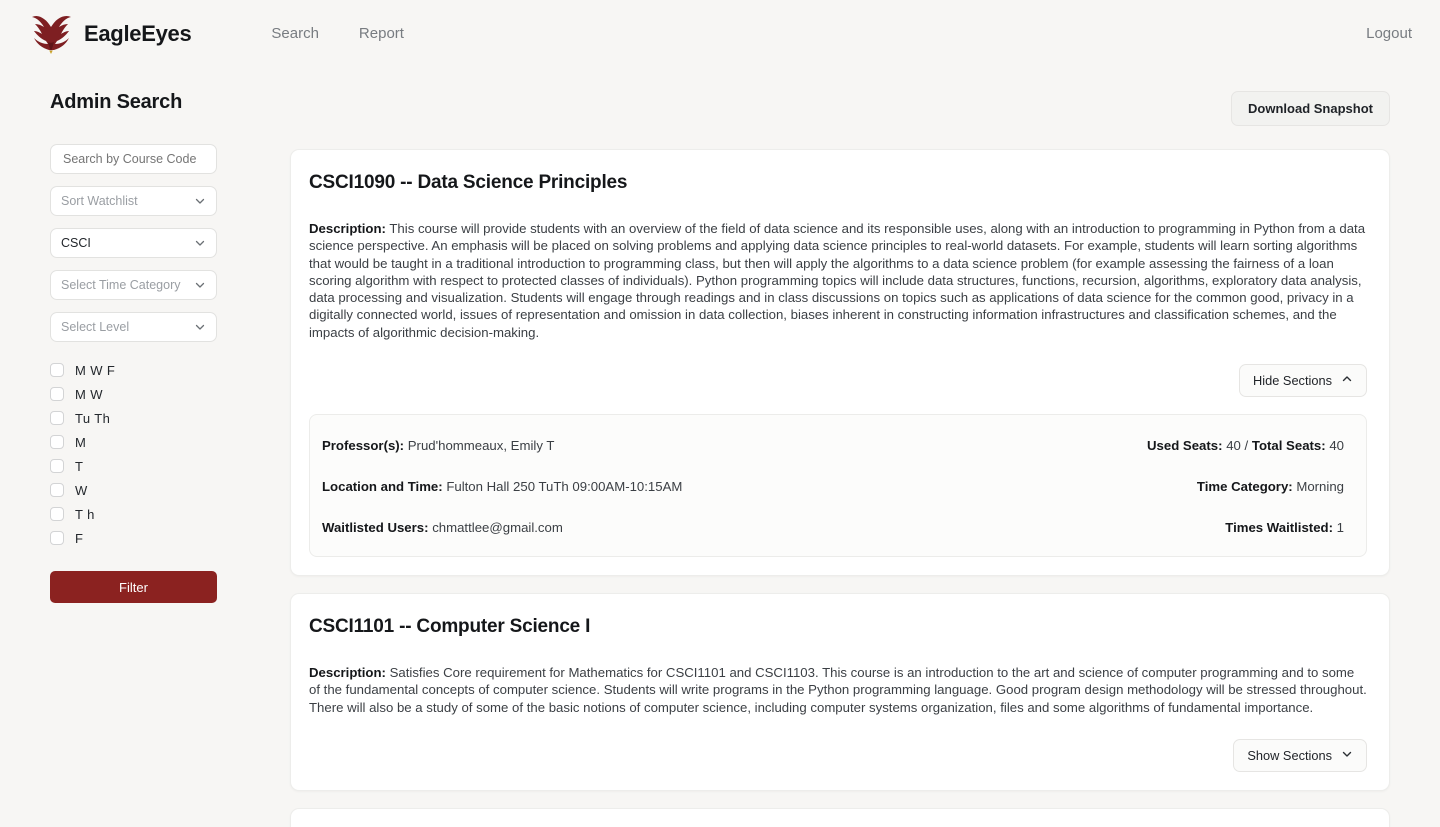 The width and height of the screenshot is (1440, 827). Describe the element at coordinates (1233, 446) in the screenshot. I see `used-seats-value: 40` at that location.